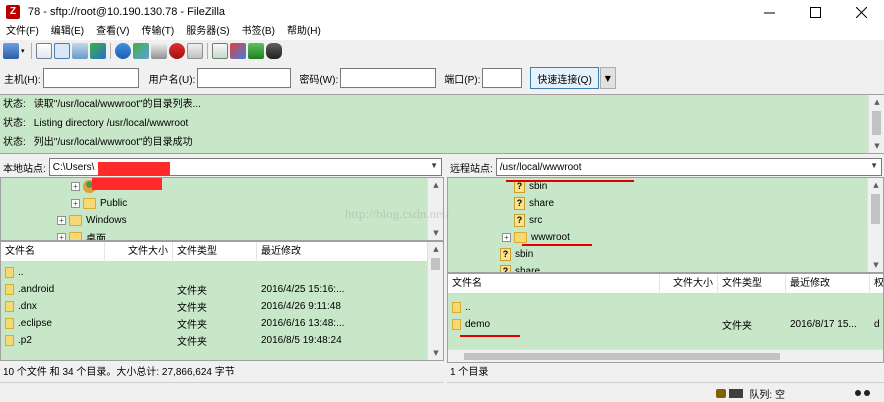 The image size is (884, 402). I want to click on redaction-box, so click(127, 184).